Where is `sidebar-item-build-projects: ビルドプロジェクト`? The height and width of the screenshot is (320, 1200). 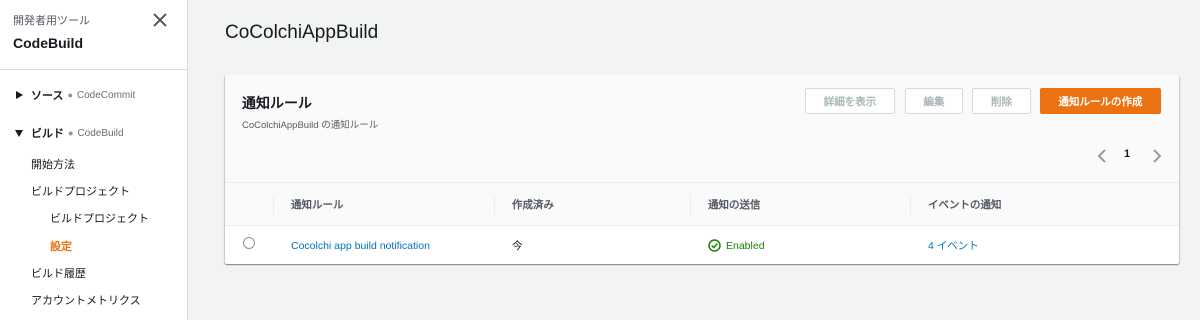
sidebar-item-build-projects: ビルドプロジェクト is located at coordinates (80, 191).